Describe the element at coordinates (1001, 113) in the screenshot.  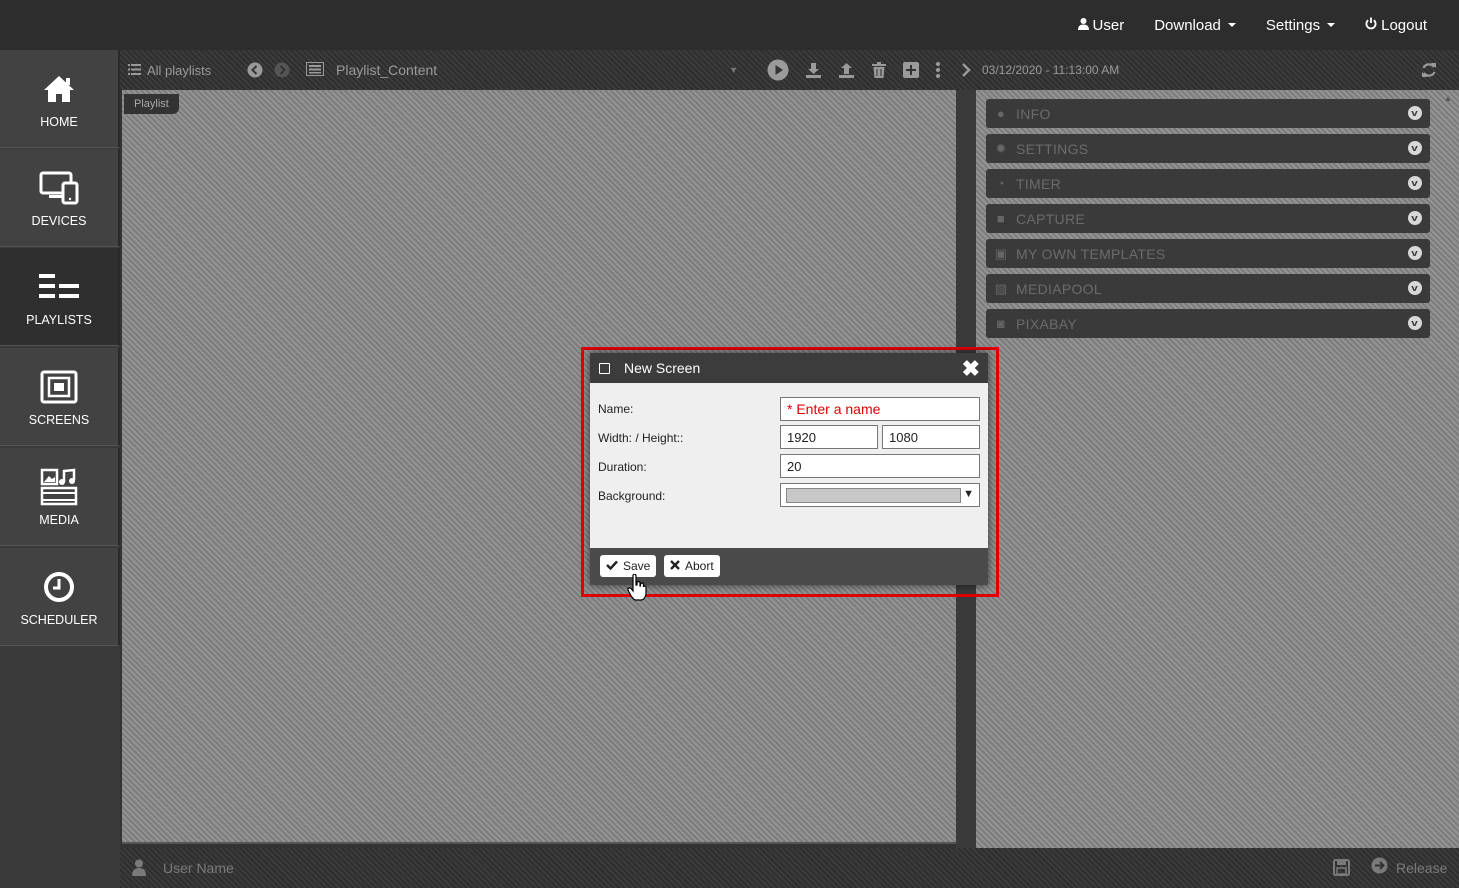
I see `info-icon: ●` at that location.